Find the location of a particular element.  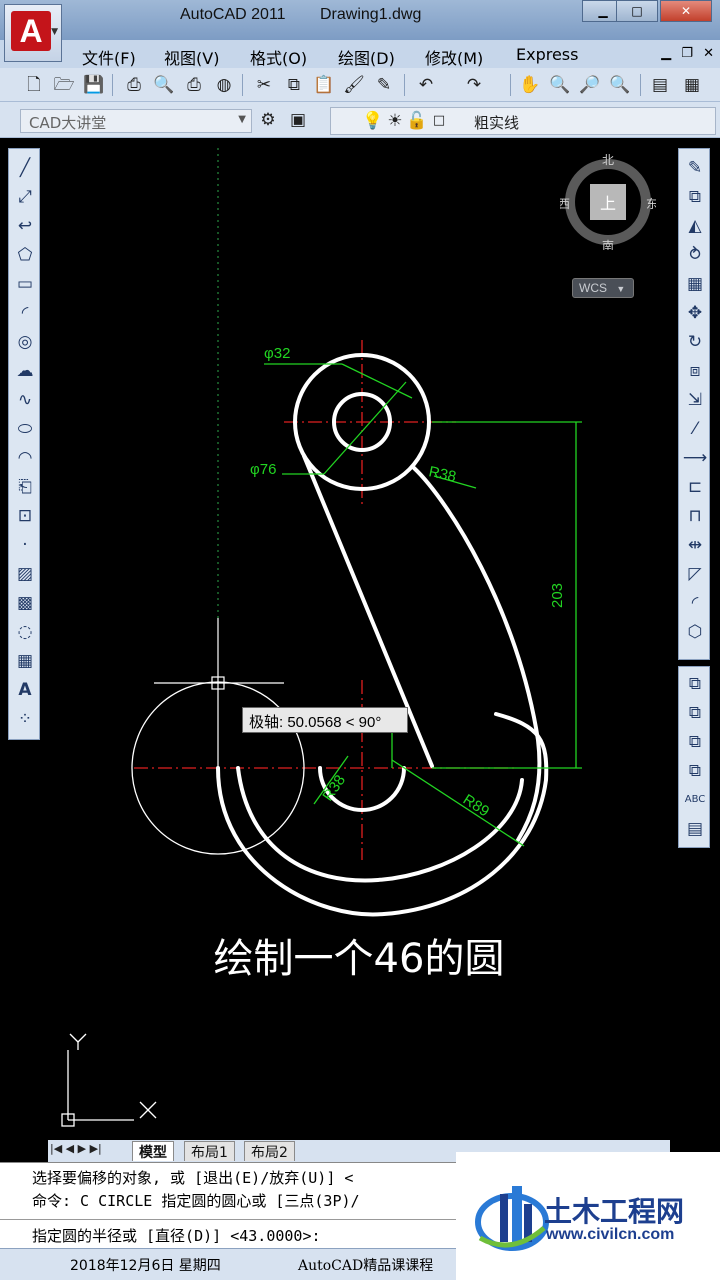

dim-diameter-32: φ32 is located at coordinates (277, 353).